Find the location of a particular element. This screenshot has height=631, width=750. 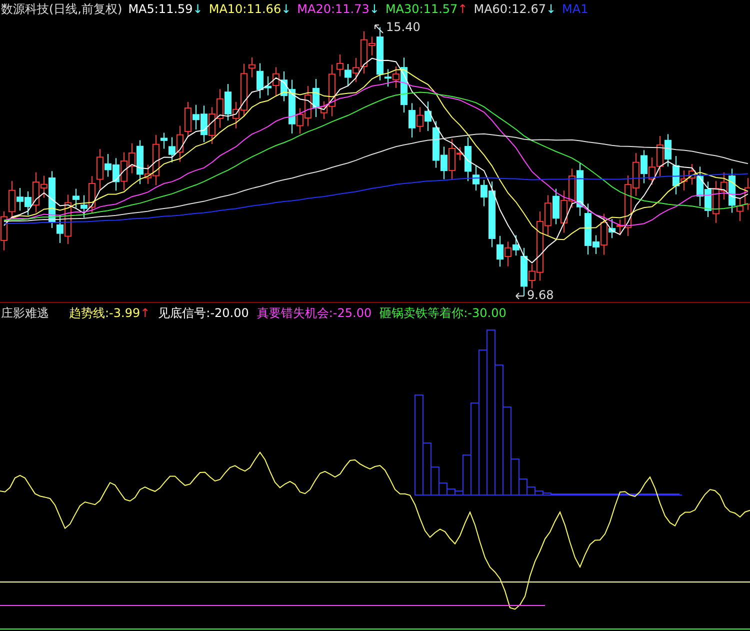

legend-value: 趋势线:-3.99 is located at coordinates (104, 313).